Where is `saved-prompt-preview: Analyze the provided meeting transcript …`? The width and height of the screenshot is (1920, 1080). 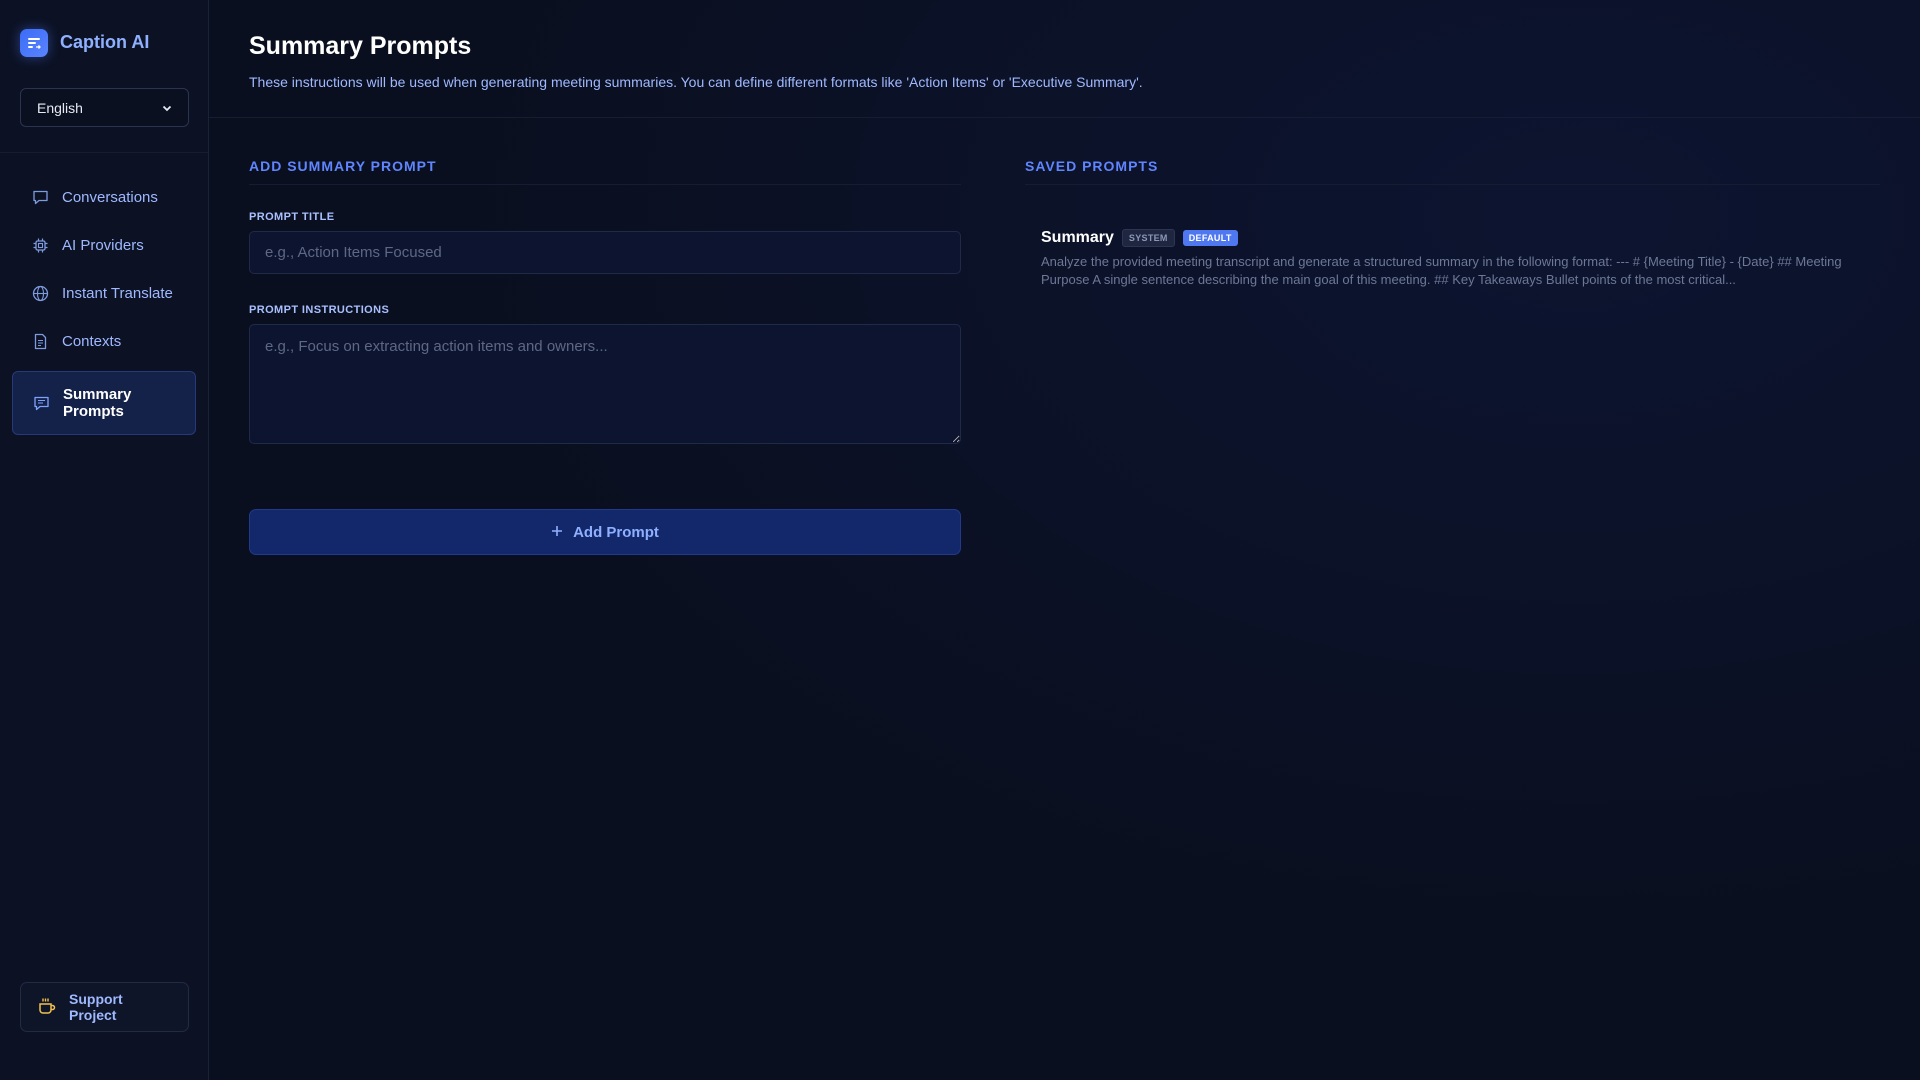 saved-prompt-preview: Analyze the provided meeting transcript … is located at coordinates (1441, 270).